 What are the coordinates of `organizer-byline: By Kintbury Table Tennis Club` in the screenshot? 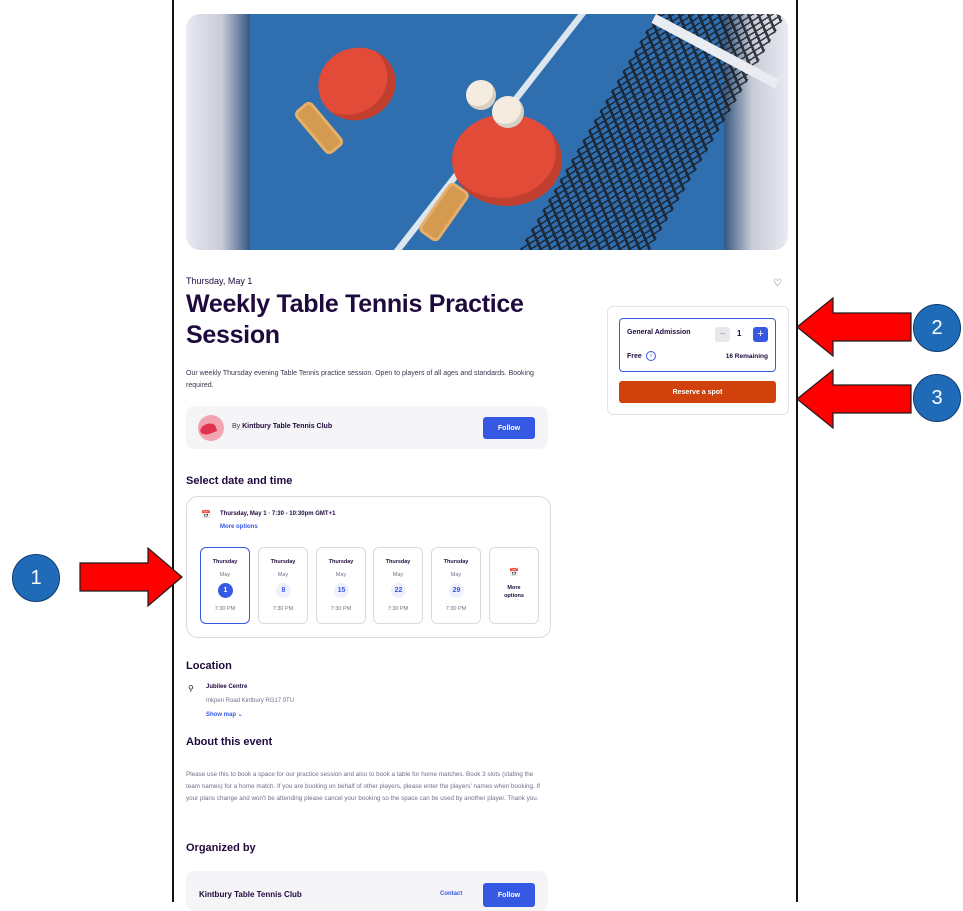 It's located at (282, 426).